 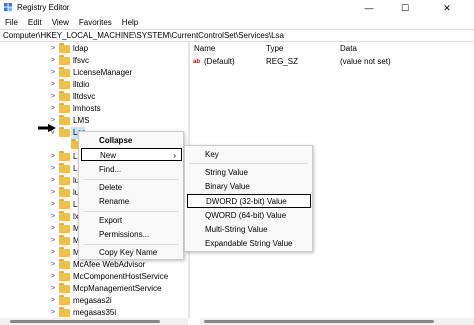 I want to click on tree-item: > McComponentHostService, so click(x=94, y=277).